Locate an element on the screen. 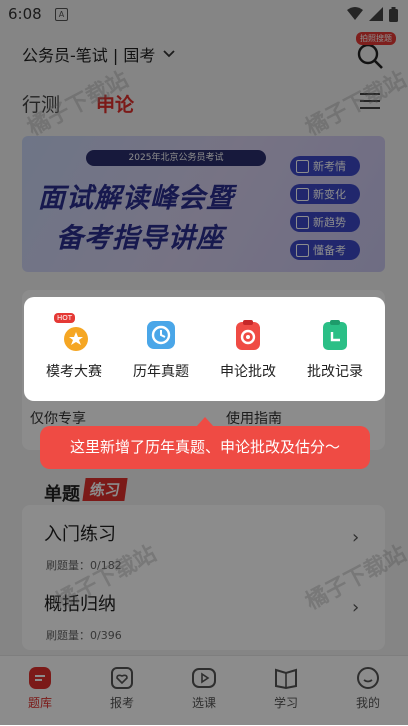  feature-label: 模考大赛 is located at coordinates (74, 372).